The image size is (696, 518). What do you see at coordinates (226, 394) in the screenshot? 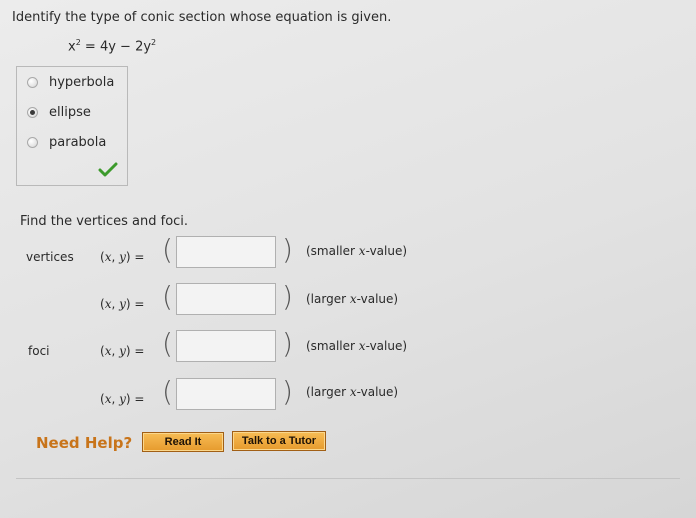
I see `focus-larger-x-input` at bounding box center [226, 394].